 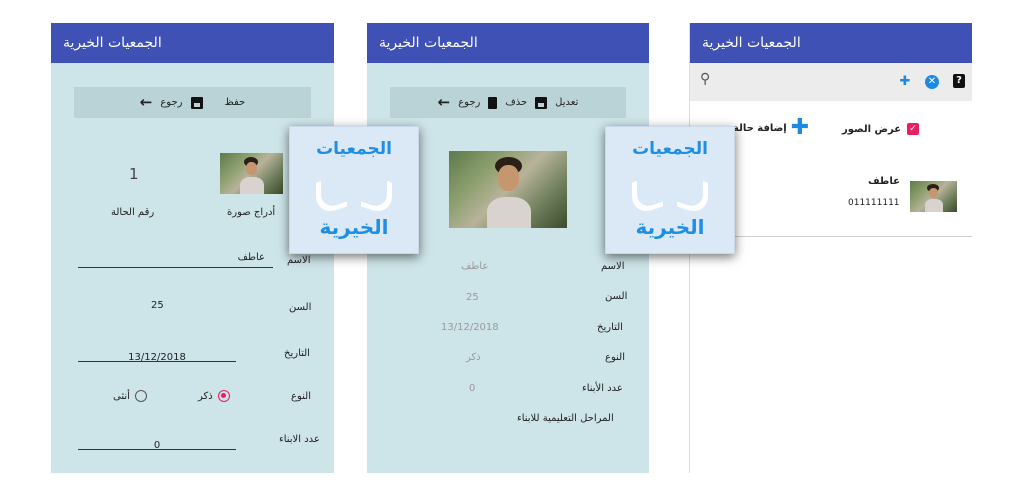 What do you see at coordinates (214, 396) in the screenshot?
I see `male-radio-option: ذكر` at bounding box center [214, 396].